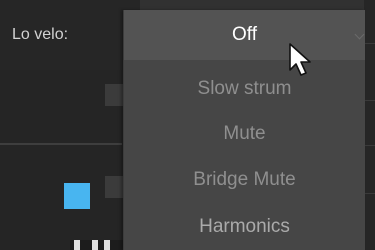 Image resolution: width=375 pixels, height=250 pixels. I want to click on dropdown-option: Bridge Mute, so click(244, 179).